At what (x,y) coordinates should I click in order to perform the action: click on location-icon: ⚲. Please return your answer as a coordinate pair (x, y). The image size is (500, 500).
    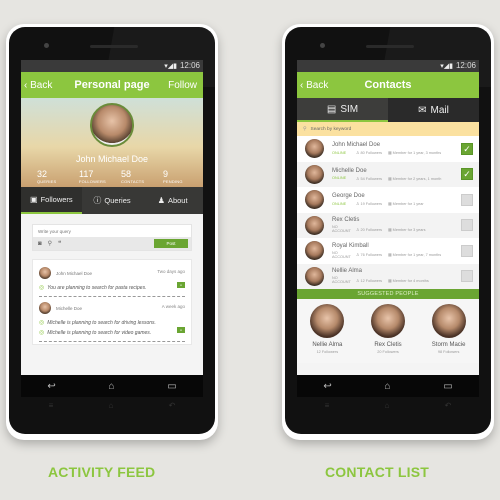
    Looking at the image, I should click on (50, 243).